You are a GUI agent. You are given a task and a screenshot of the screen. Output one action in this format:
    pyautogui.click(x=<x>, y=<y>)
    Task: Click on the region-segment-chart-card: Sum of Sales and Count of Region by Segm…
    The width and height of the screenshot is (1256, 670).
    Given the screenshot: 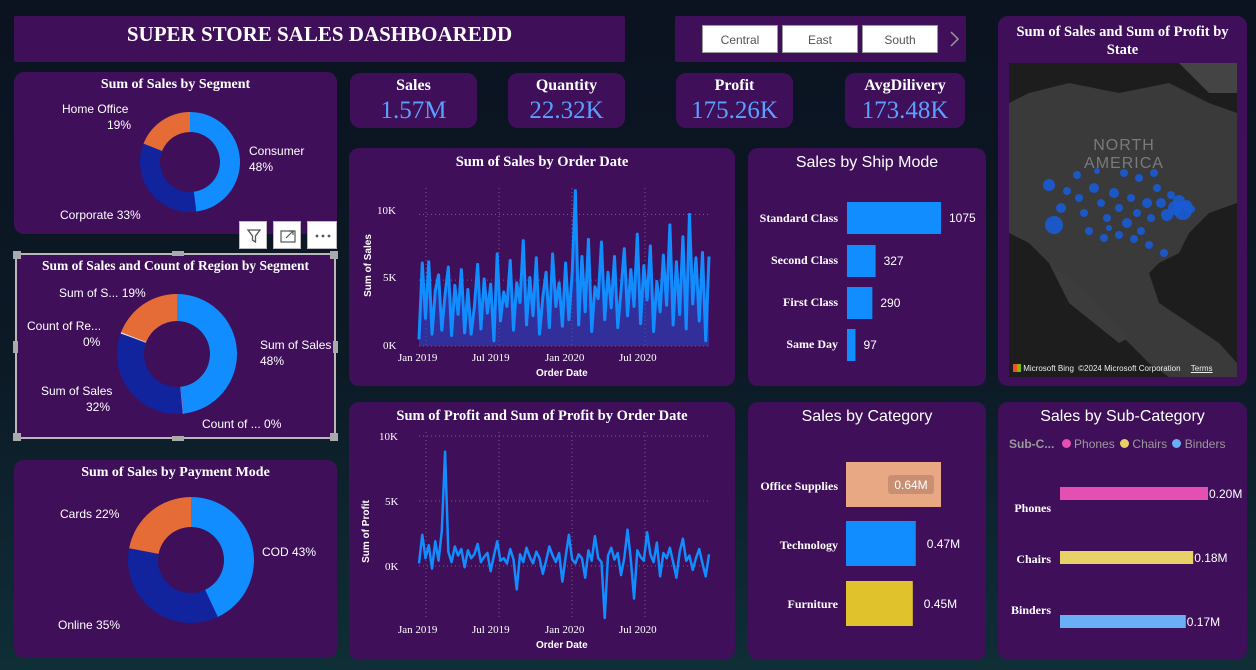 What is the action you would take?
    pyautogui.click(x=175, y=346)
    